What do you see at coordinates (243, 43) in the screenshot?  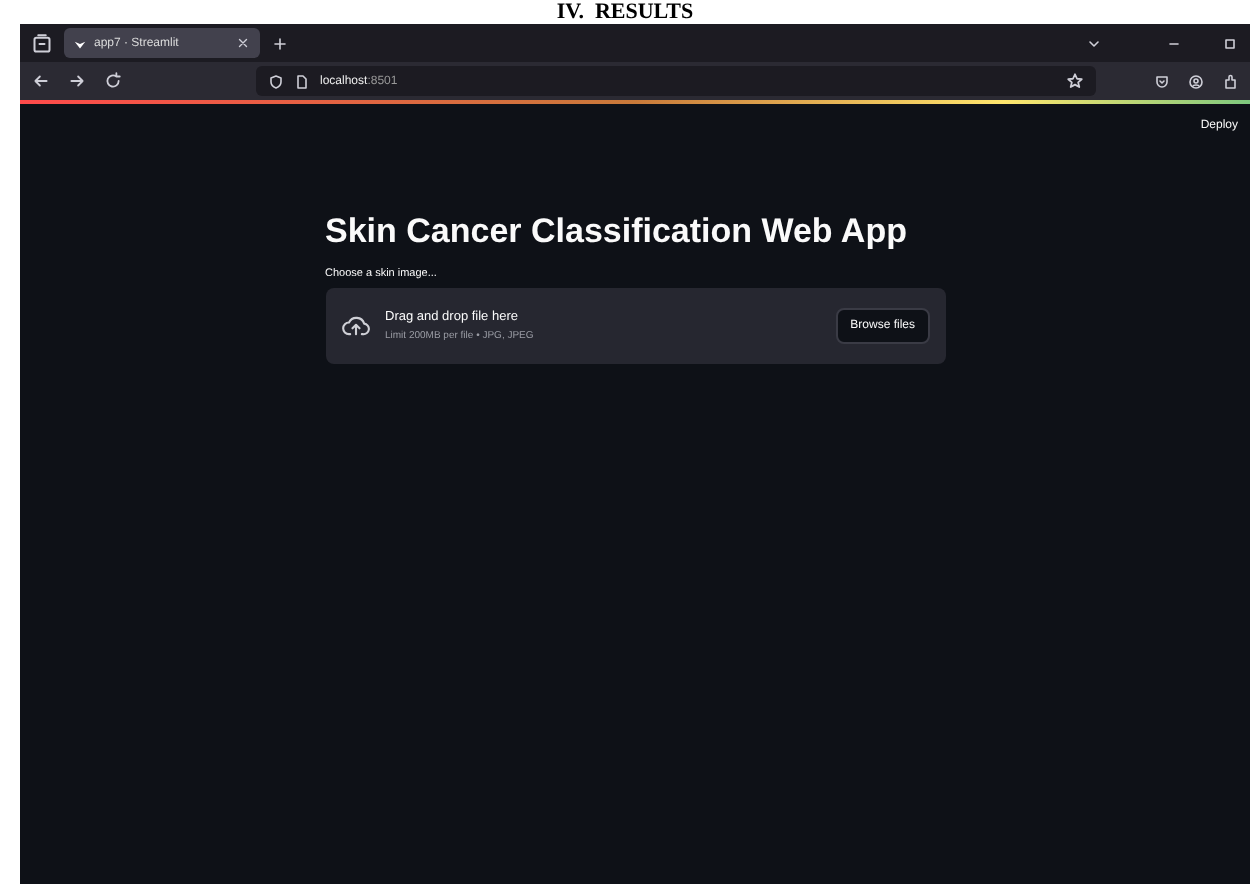 I see `close-icon` at bounding box center [243, 43].